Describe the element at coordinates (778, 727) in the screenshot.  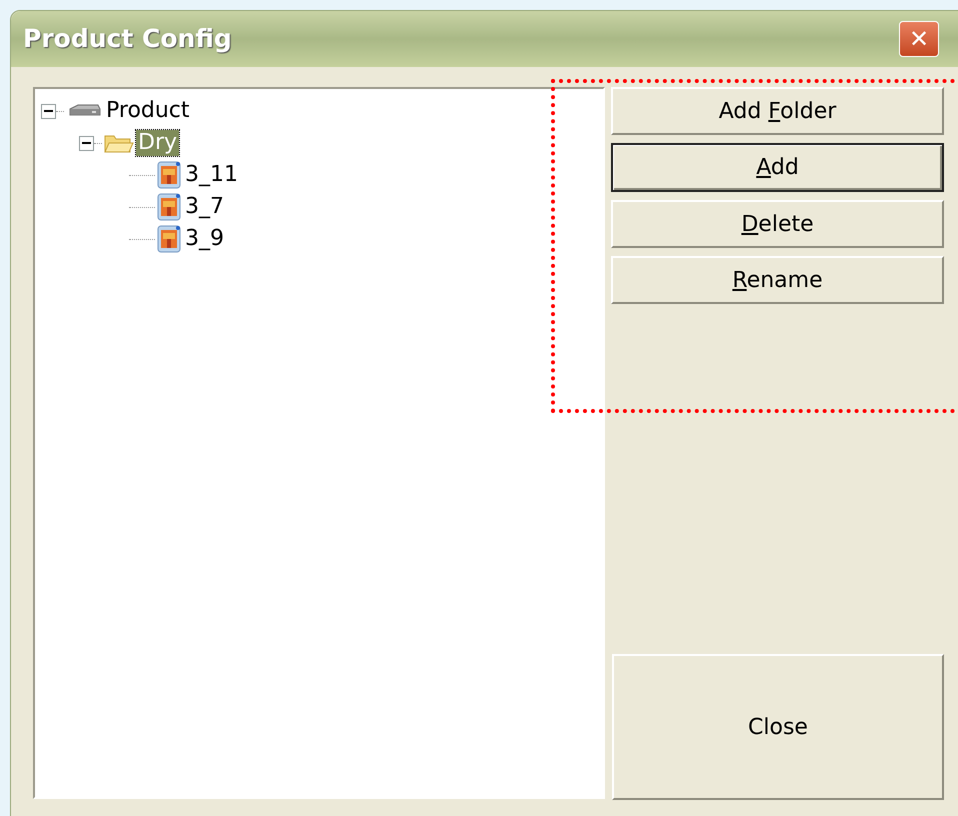
I see `close-button: Close` at that location.